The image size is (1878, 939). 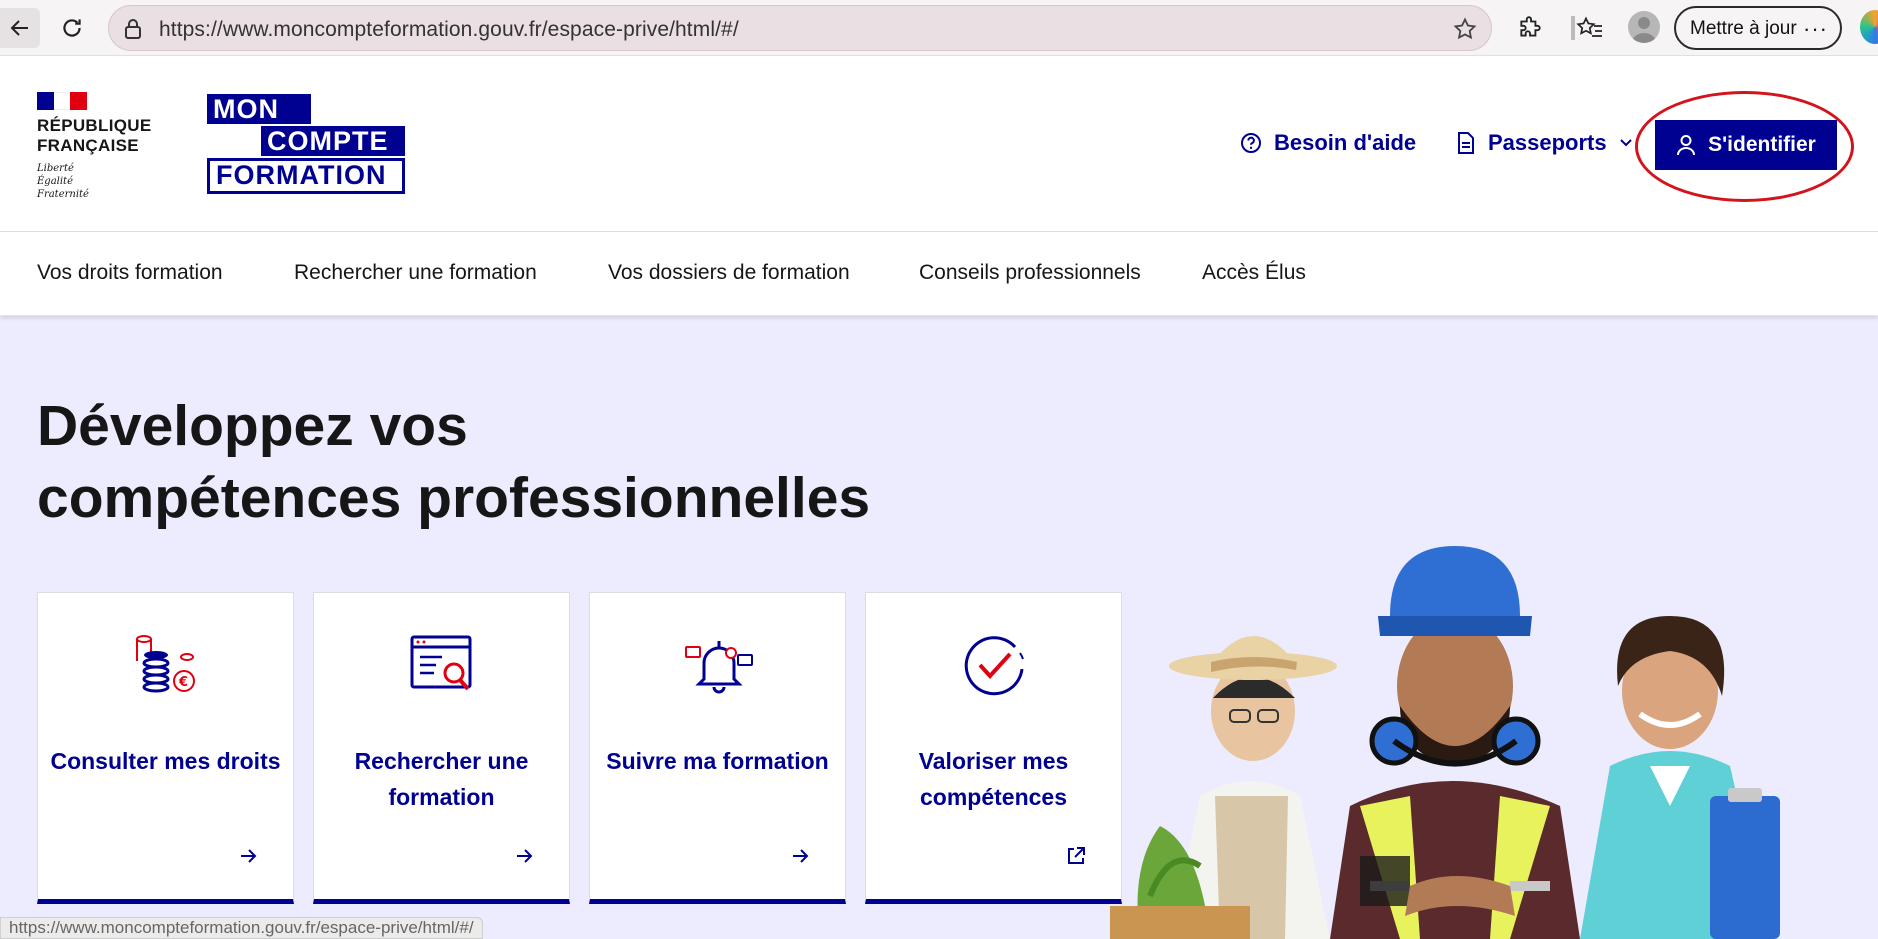 I want to click on motto-fraternite: Fraternité, so click(x=63, y=194).